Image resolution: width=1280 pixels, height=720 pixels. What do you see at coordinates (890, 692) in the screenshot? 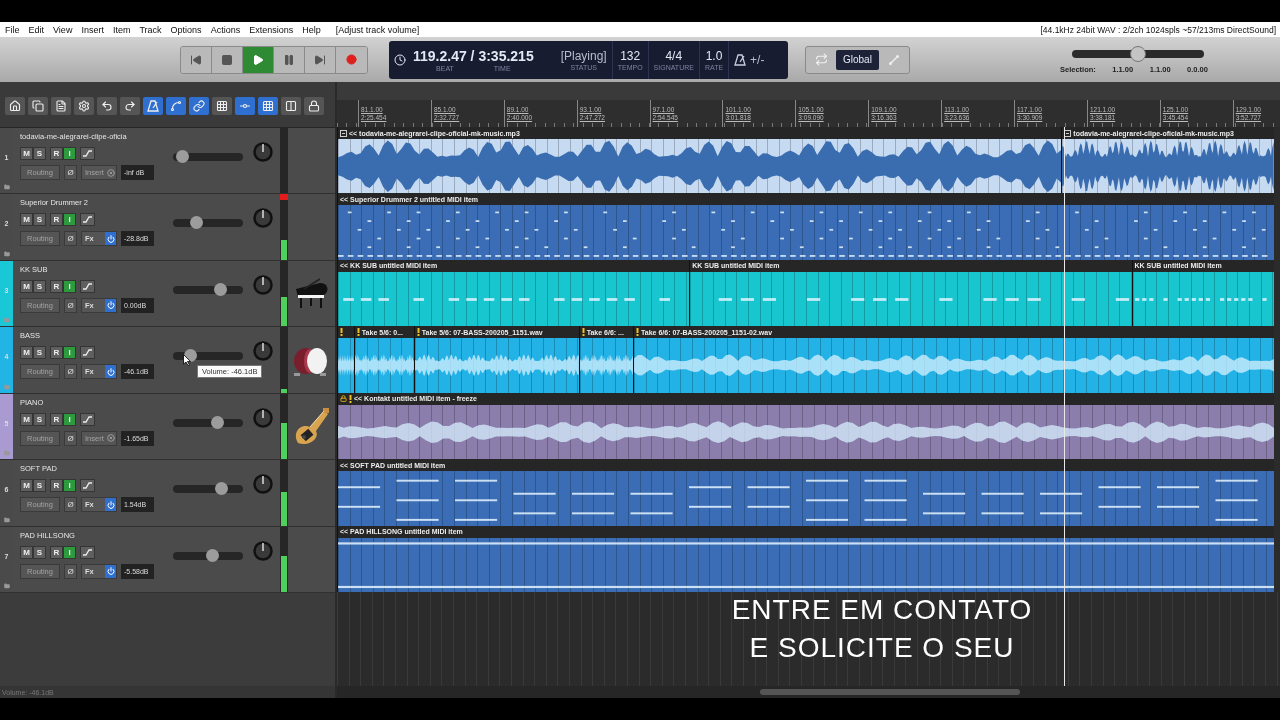
I see `scrollbar-thumb` at bounding box center [890, 692].